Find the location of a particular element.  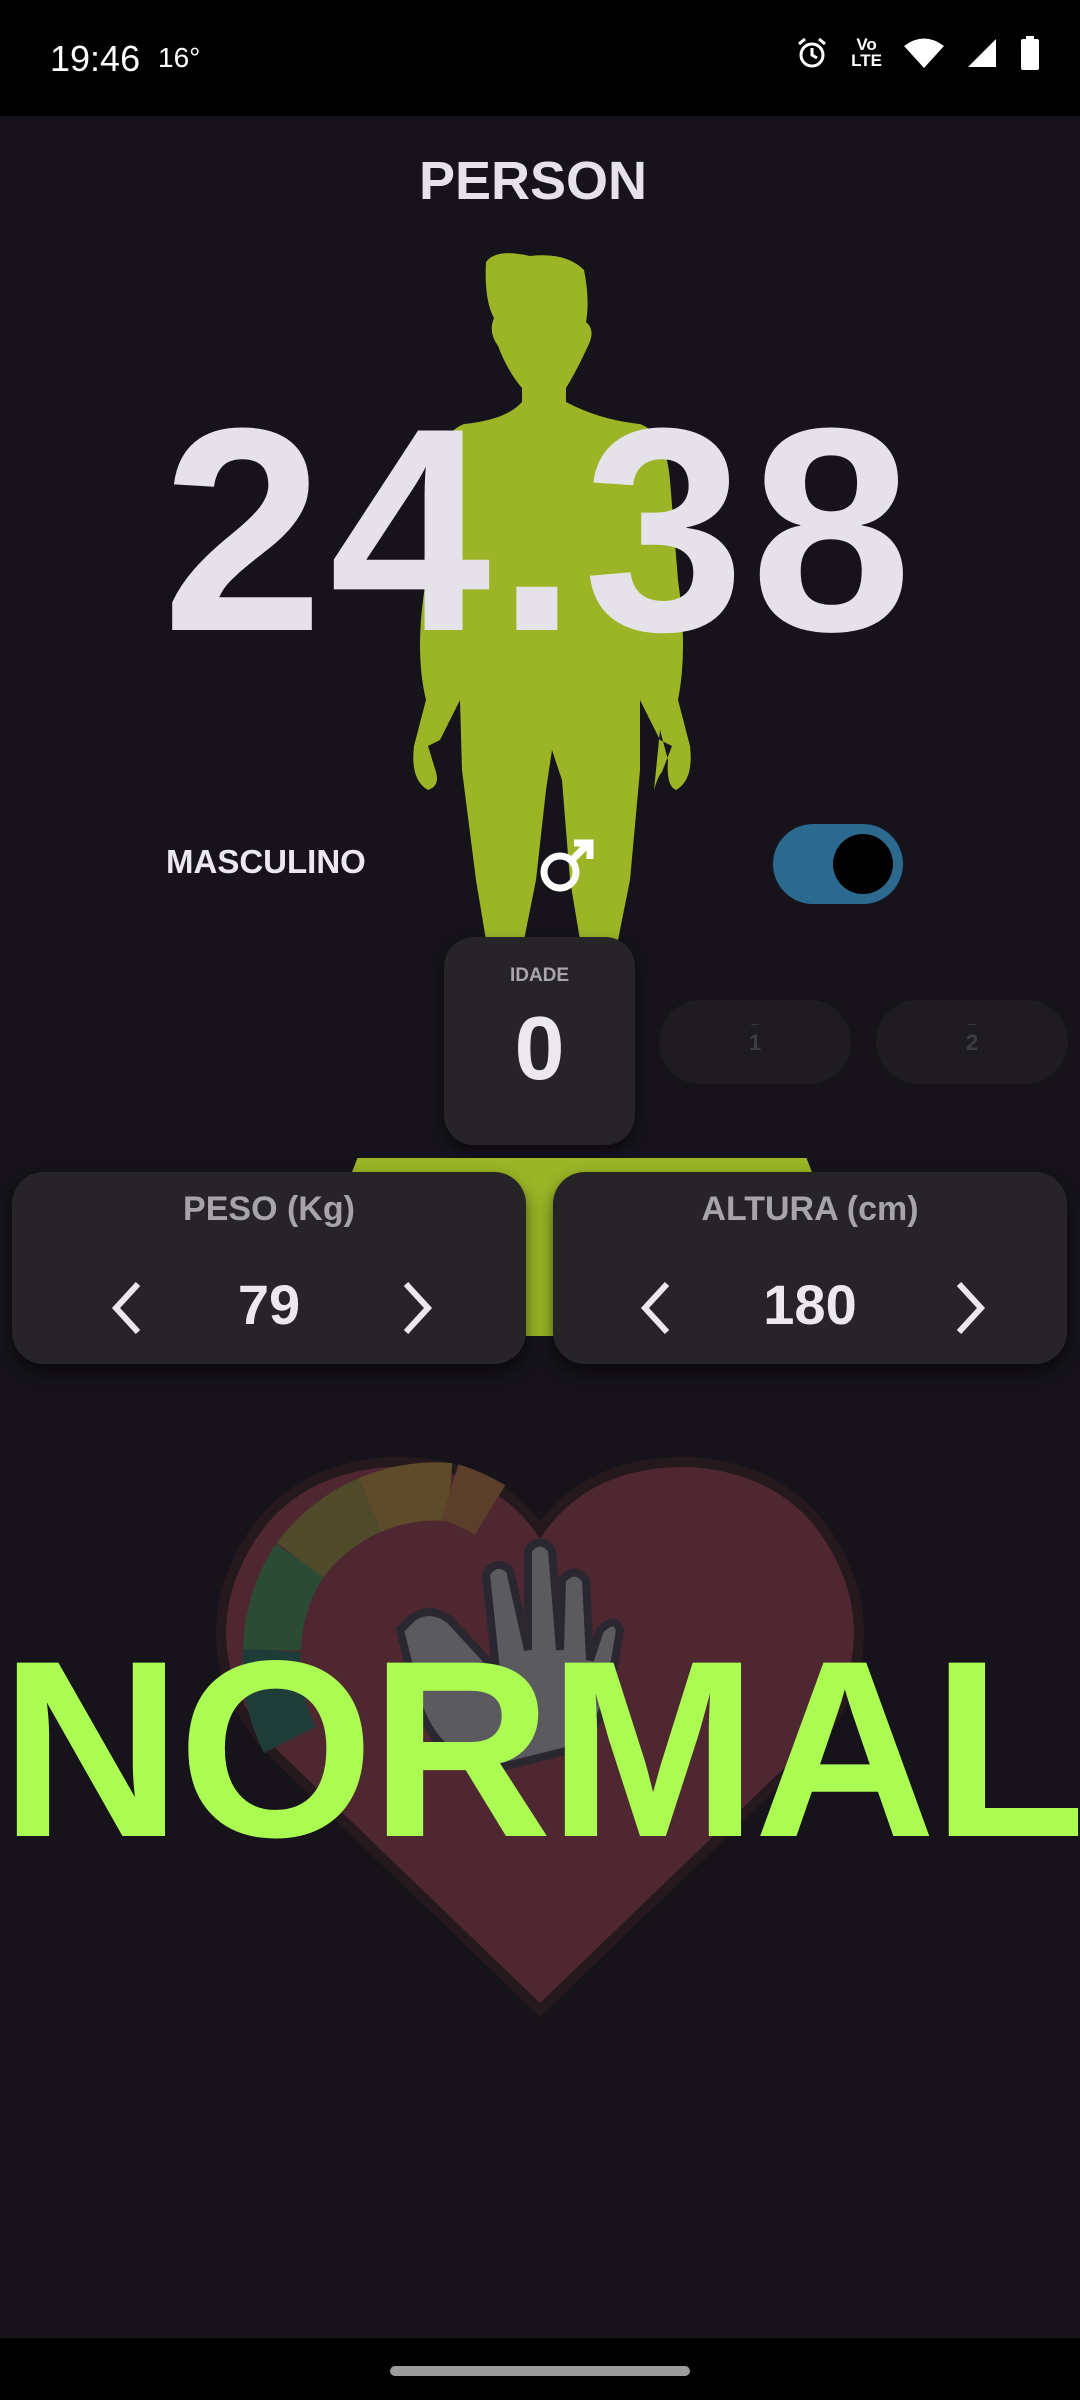

age-option-2: – 2 is located at coordinates (972, 1042).